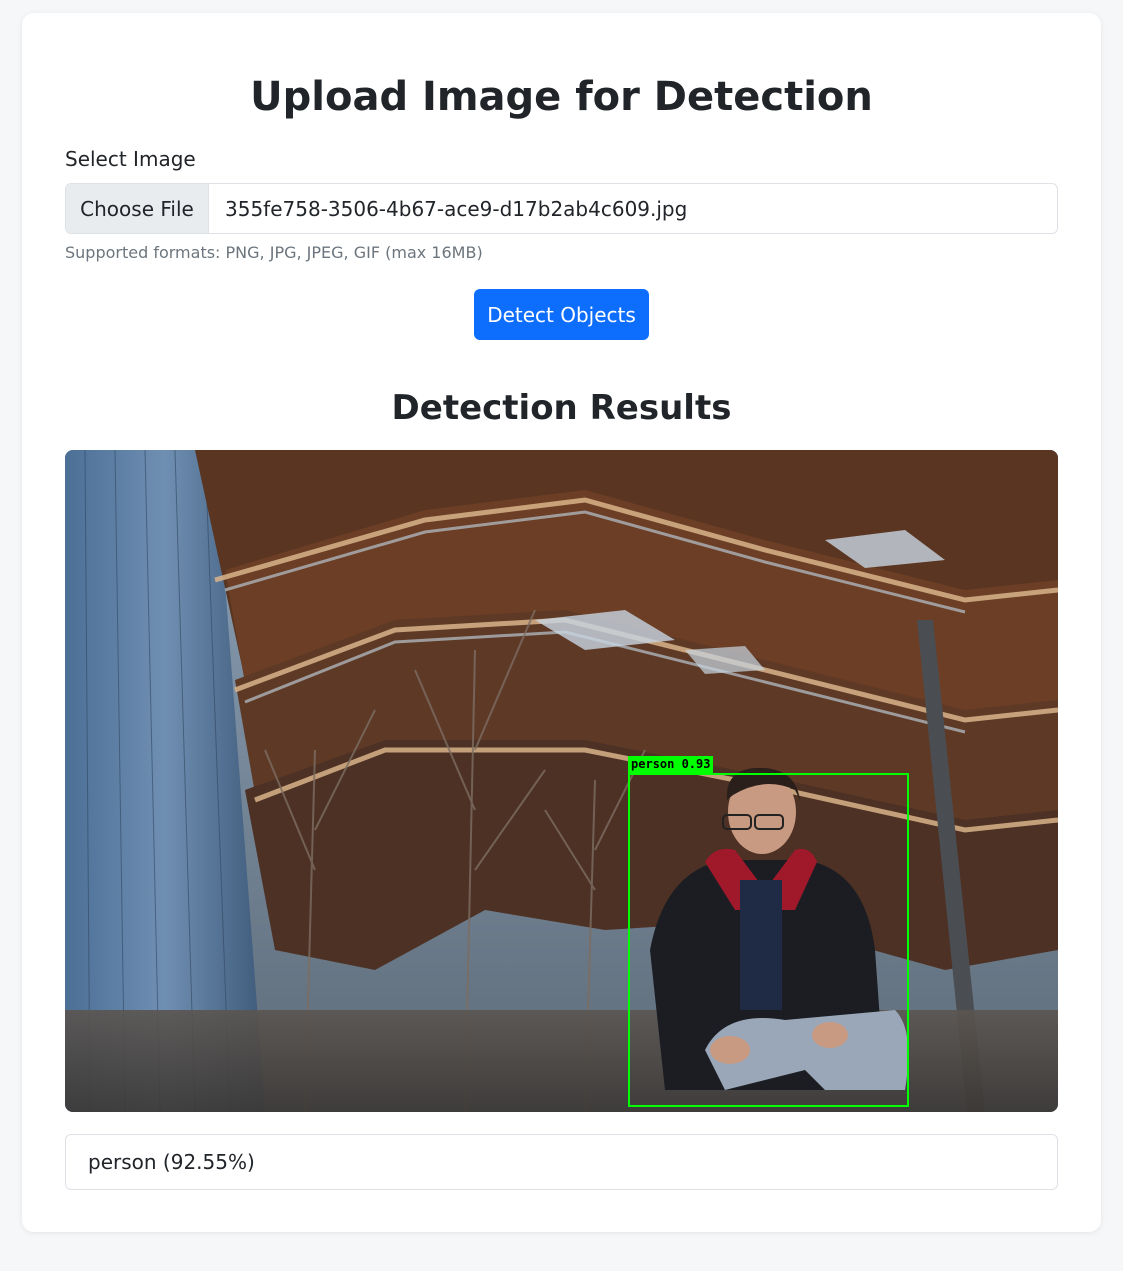 This screenshot has width=1123, height=1271. I want to click on choose-file-button: Choose File, so click(137, 208).